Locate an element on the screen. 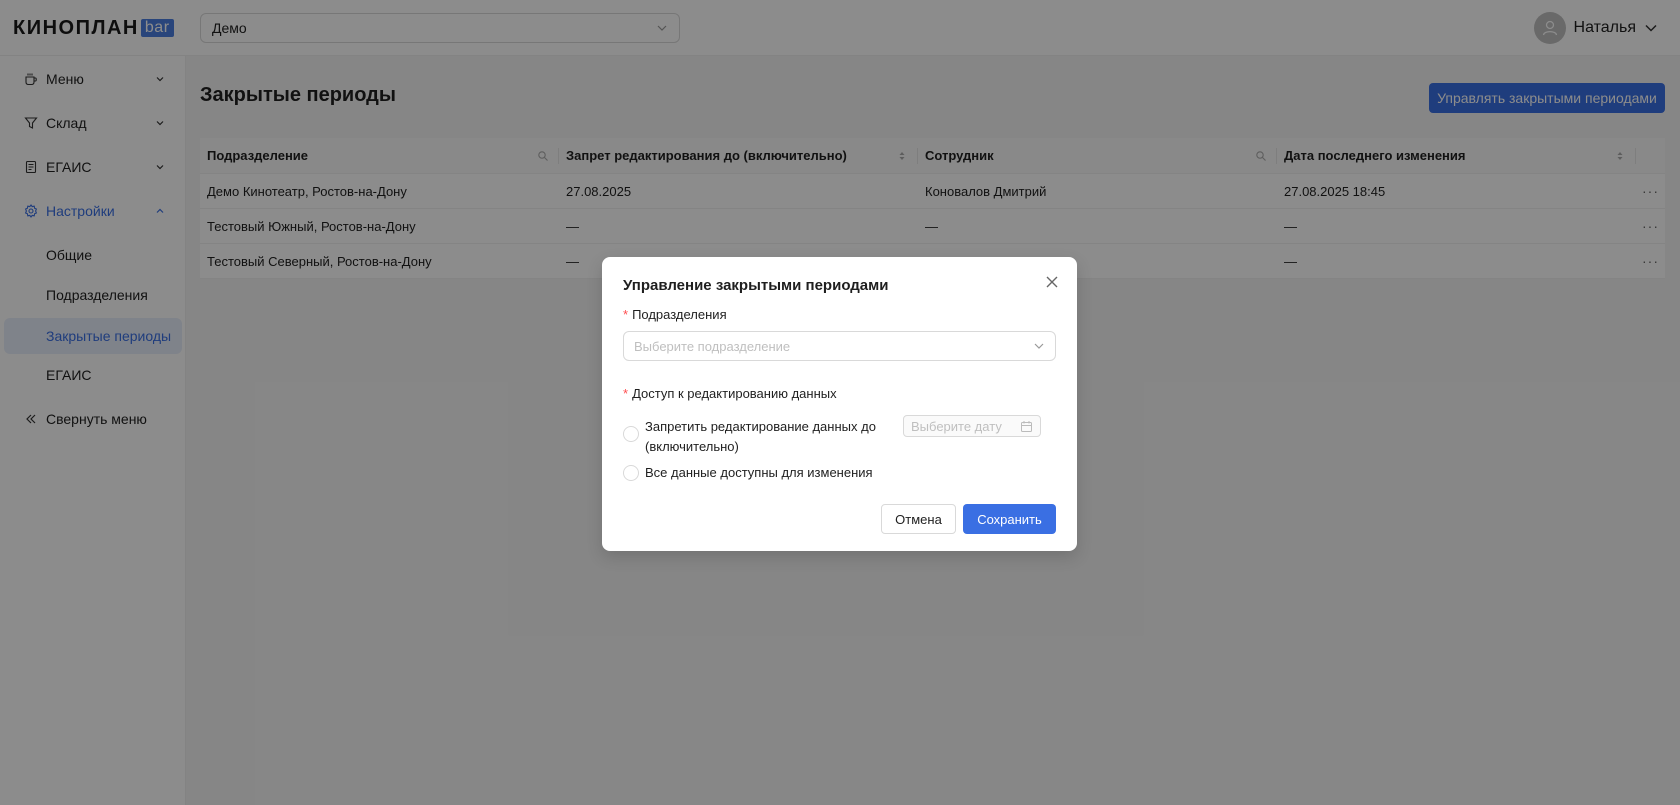  save-button: Сохранить is located at coordinates (1009, 519).